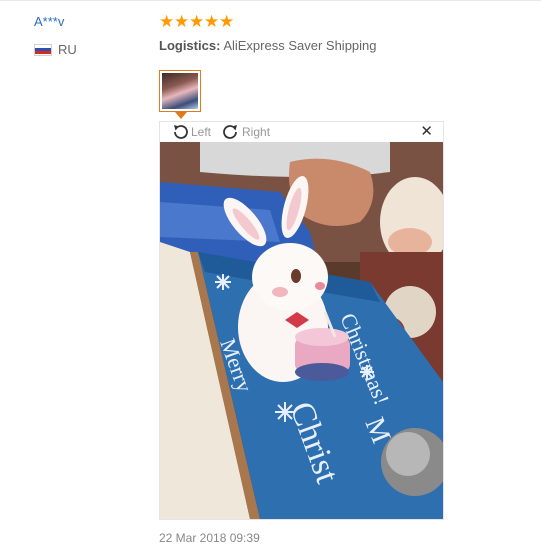  What do you see at coordinates (201, 132) in the screenshot?
I see `rotate-left-label: Left` at bounding box center [201, 132].